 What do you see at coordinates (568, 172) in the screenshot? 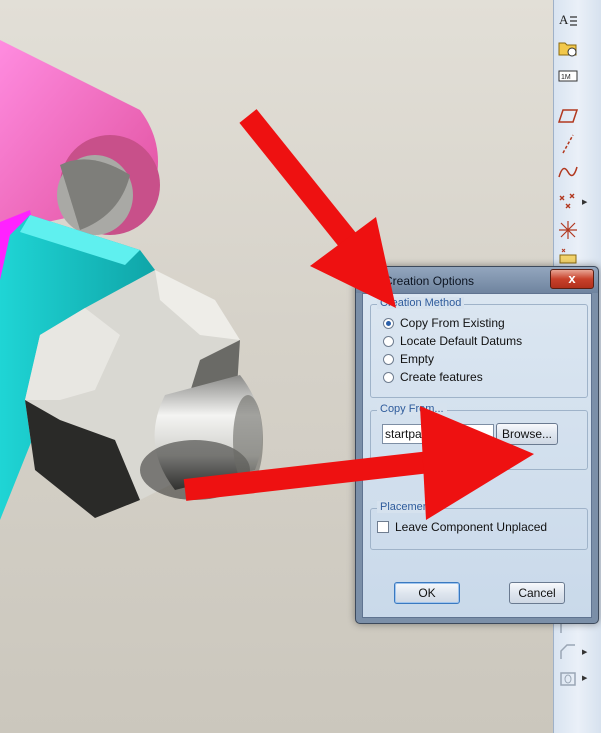
I see `sketch-curve-icon` at bounding box center [568, 172].